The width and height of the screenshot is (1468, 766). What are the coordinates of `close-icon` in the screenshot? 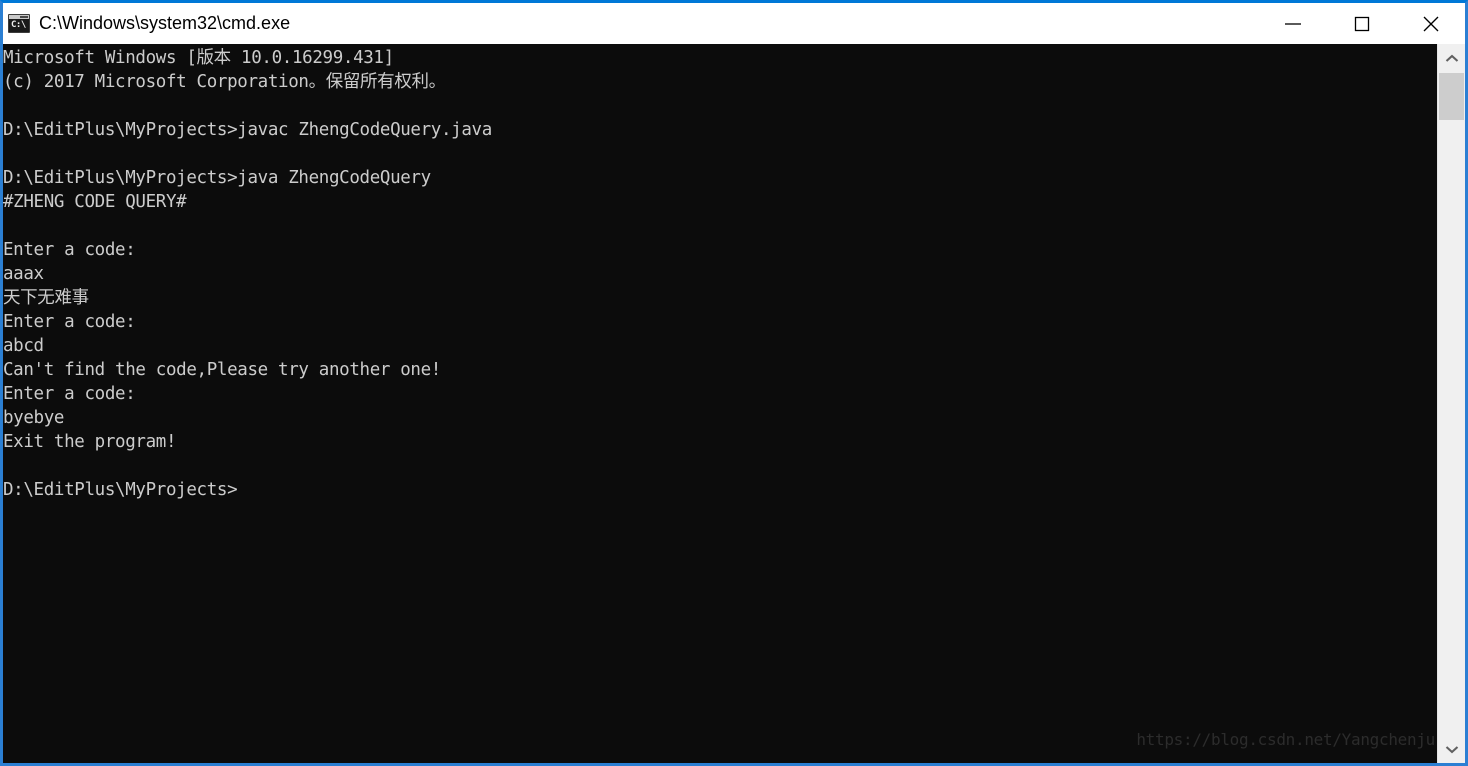 It's located at (1430, 23).